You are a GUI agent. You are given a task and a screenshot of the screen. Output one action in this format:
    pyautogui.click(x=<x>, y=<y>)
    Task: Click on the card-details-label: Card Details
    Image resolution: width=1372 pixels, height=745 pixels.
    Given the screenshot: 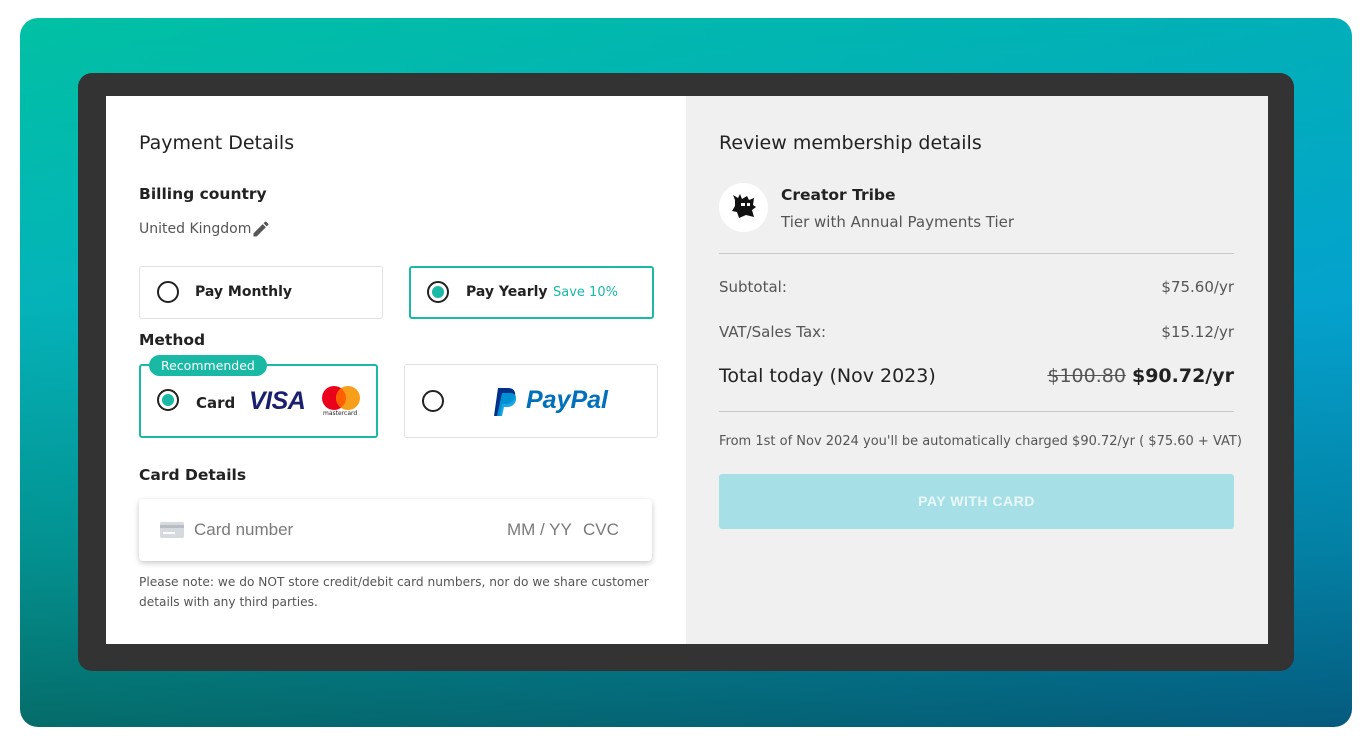 What is the action you would take?
    pyautogui.click(x=193, y=475)
    